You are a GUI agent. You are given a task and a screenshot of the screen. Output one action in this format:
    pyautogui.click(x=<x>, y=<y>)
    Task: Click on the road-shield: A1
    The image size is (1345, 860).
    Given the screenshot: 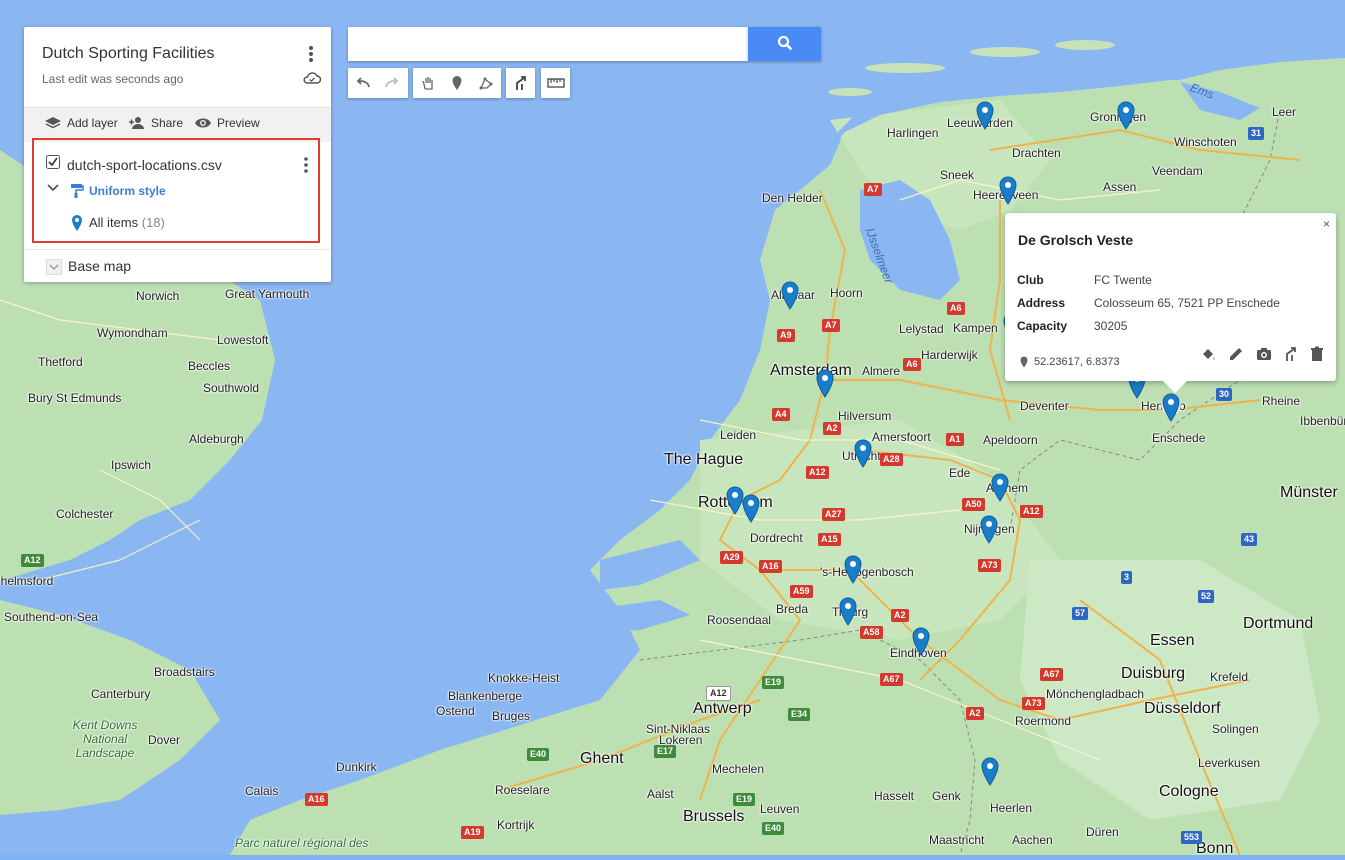 What is the action you would take?
    pyautogui.click(x=955, y=439)
    